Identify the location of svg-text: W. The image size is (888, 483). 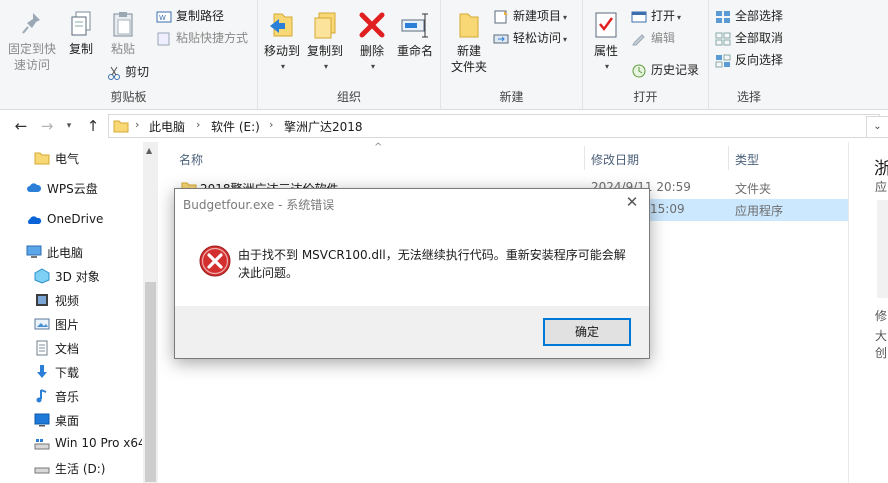
(162, 18).